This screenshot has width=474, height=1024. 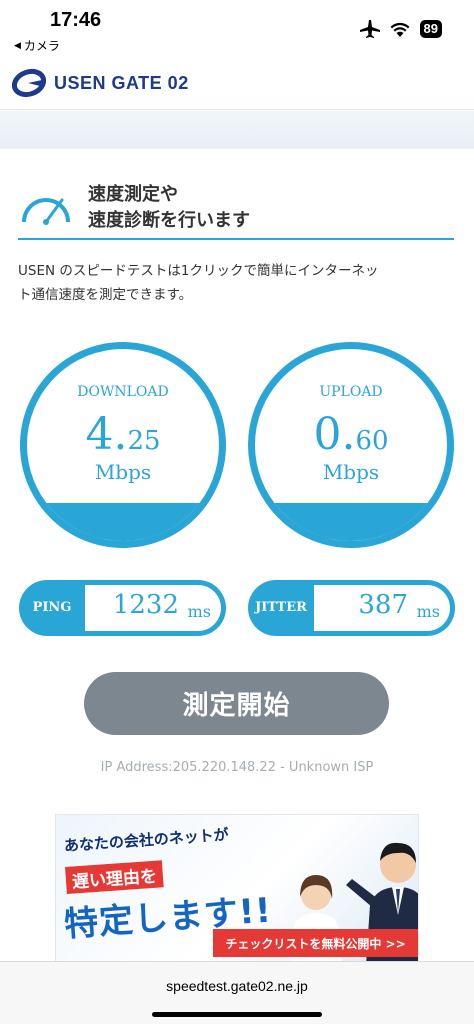 I want to click on upload-value-int: 0., so click(x=334, y=434).